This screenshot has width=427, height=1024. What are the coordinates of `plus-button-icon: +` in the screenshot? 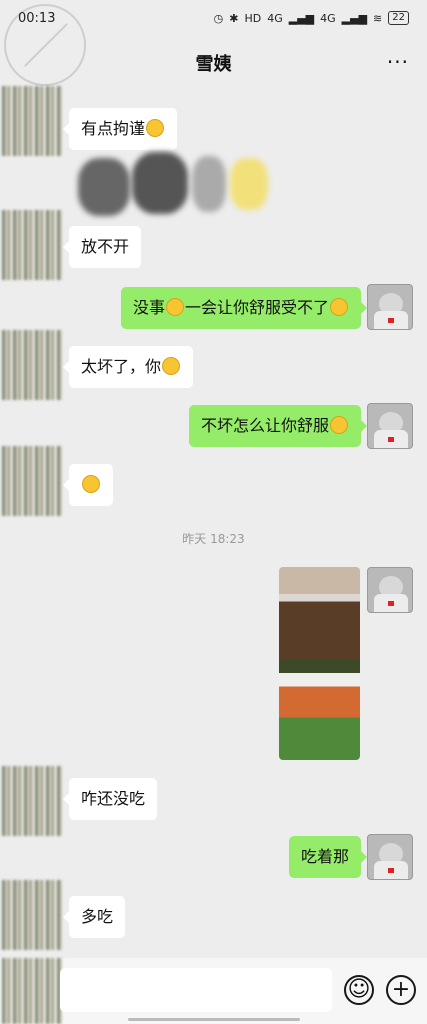 It's located at (401, 990).